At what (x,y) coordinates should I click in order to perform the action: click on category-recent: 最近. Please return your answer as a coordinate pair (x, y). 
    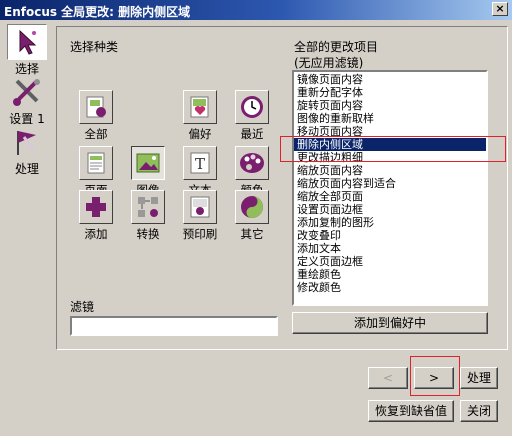
    Looking at the image, I should click on (252, 116).